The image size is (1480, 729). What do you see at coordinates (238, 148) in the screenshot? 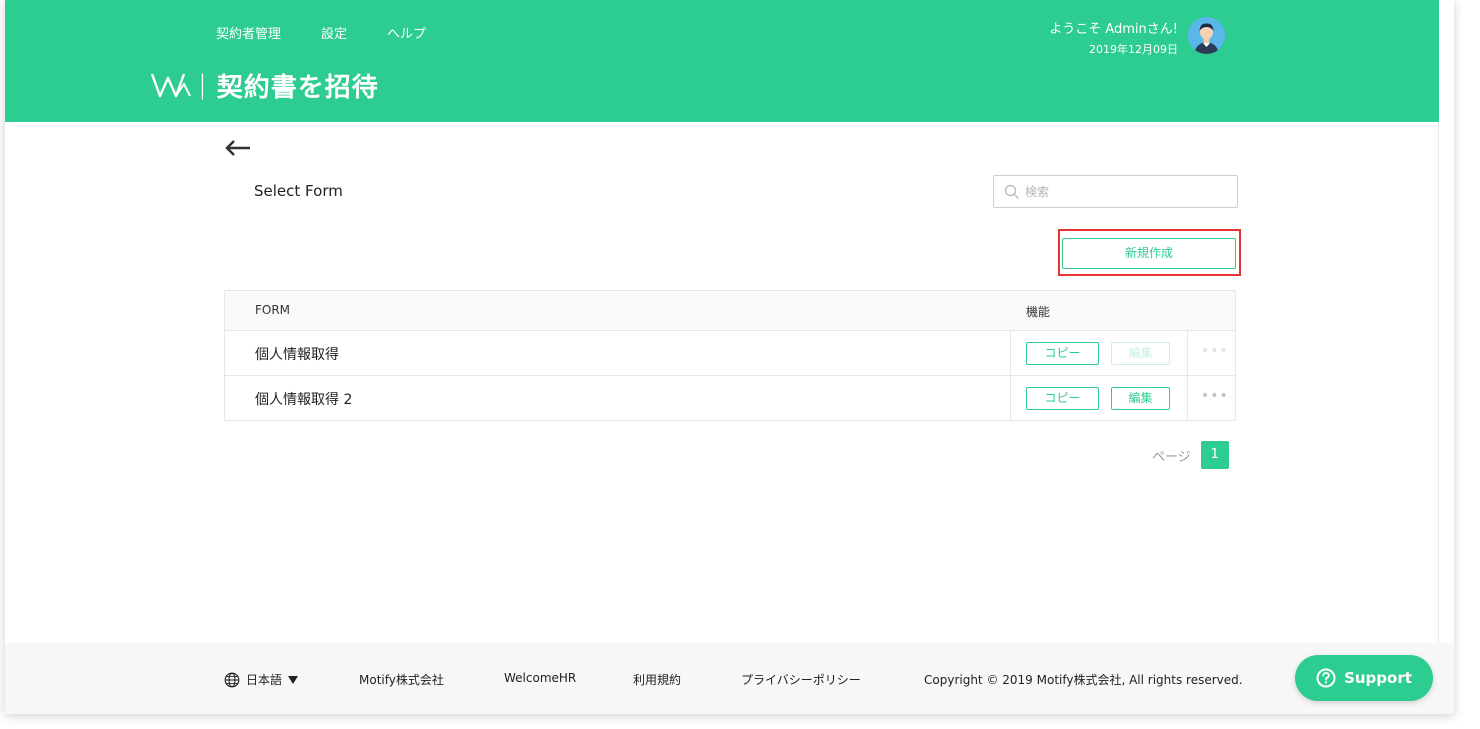
I see `back-arrow-icon` at bounding box center [238, 148].